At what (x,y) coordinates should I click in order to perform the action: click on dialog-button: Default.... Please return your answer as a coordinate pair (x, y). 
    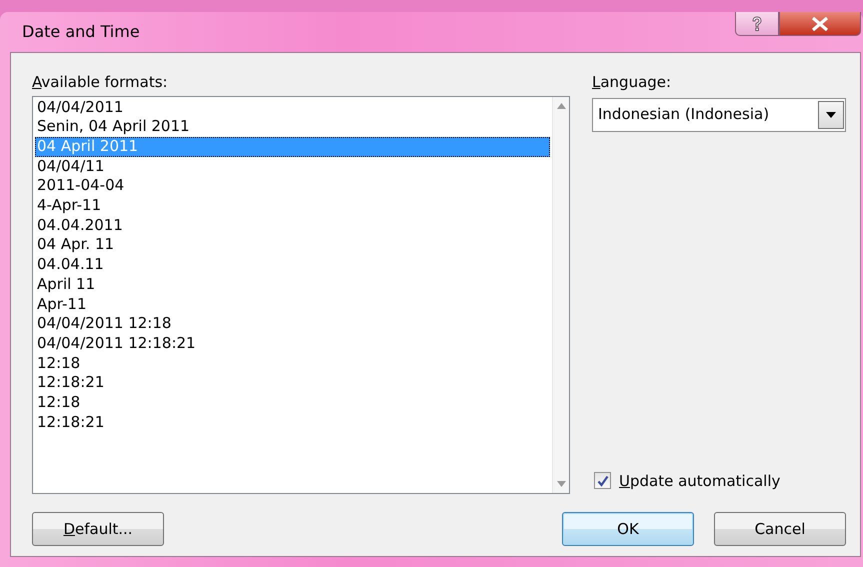
    Looking at the image, I should click on (98, 529).